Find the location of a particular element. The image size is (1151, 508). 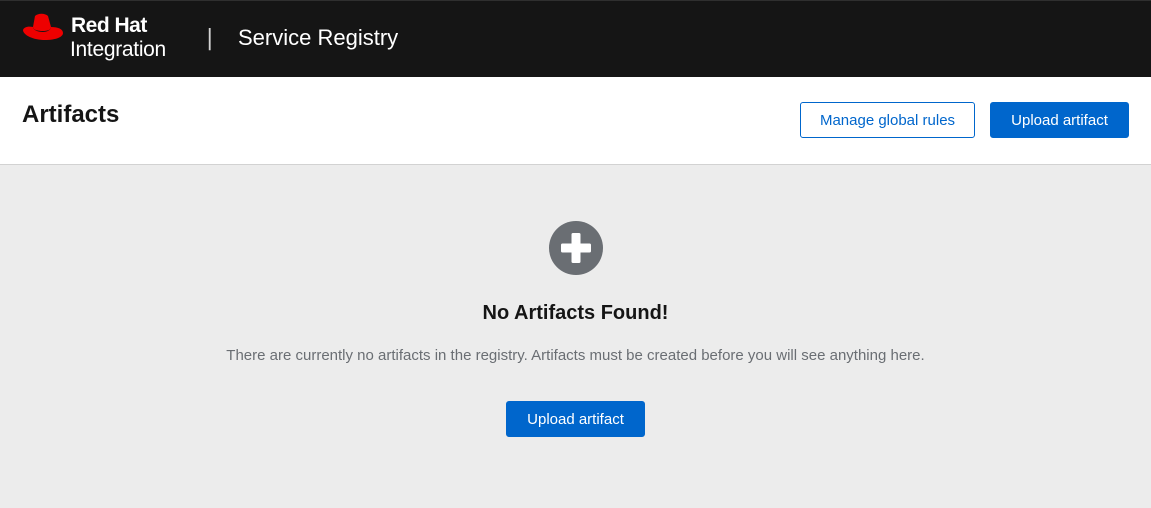

brand-logo: Red Hat Integration is located at coordinates (106, 38).